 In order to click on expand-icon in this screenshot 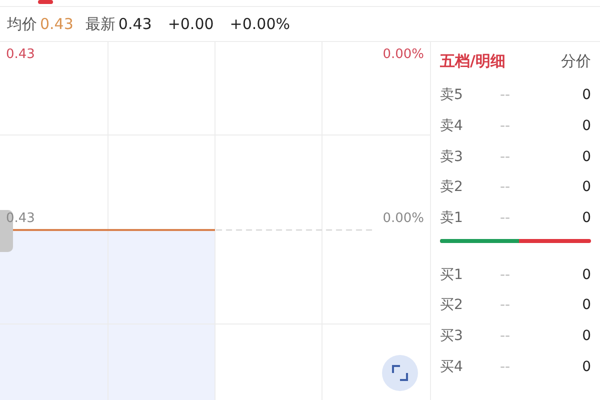, I will do `click(400, 373)`.